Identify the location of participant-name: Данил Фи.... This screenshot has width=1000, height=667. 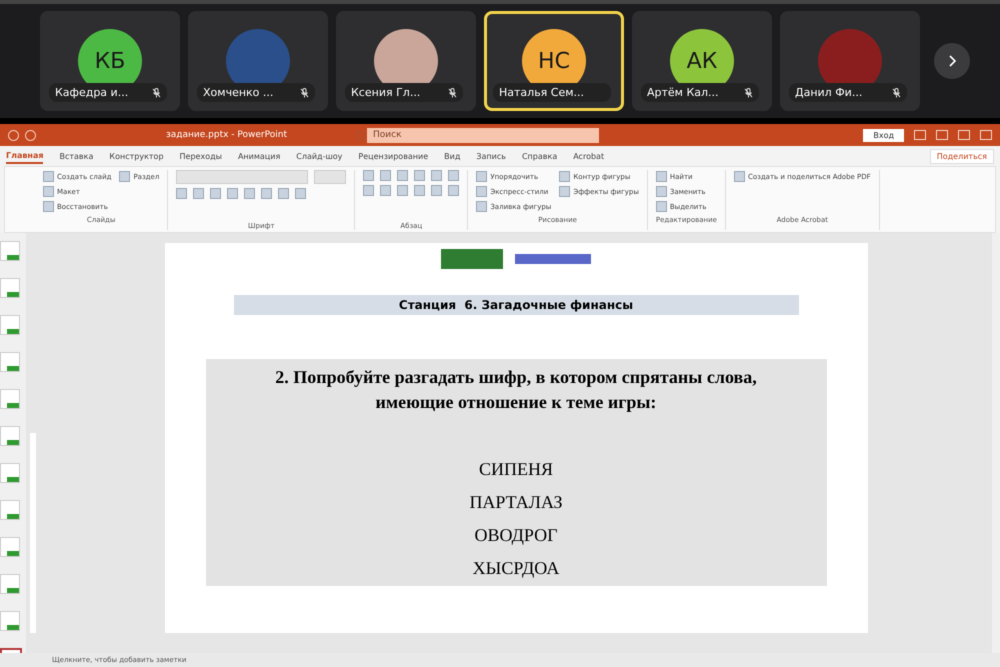
(829, 92).